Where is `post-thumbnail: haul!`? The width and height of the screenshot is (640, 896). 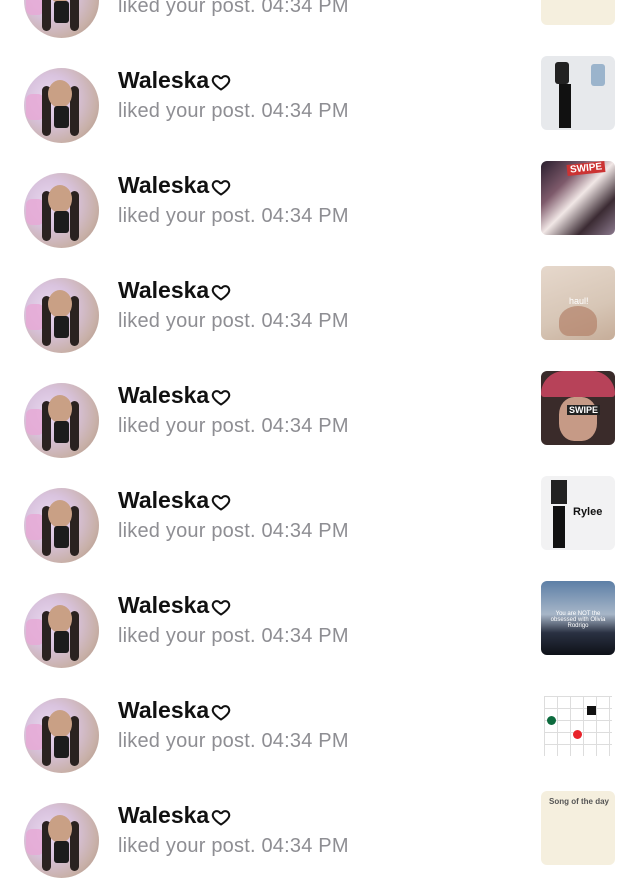
post-thumbnail: haul! is located at coordinates (578, 303).